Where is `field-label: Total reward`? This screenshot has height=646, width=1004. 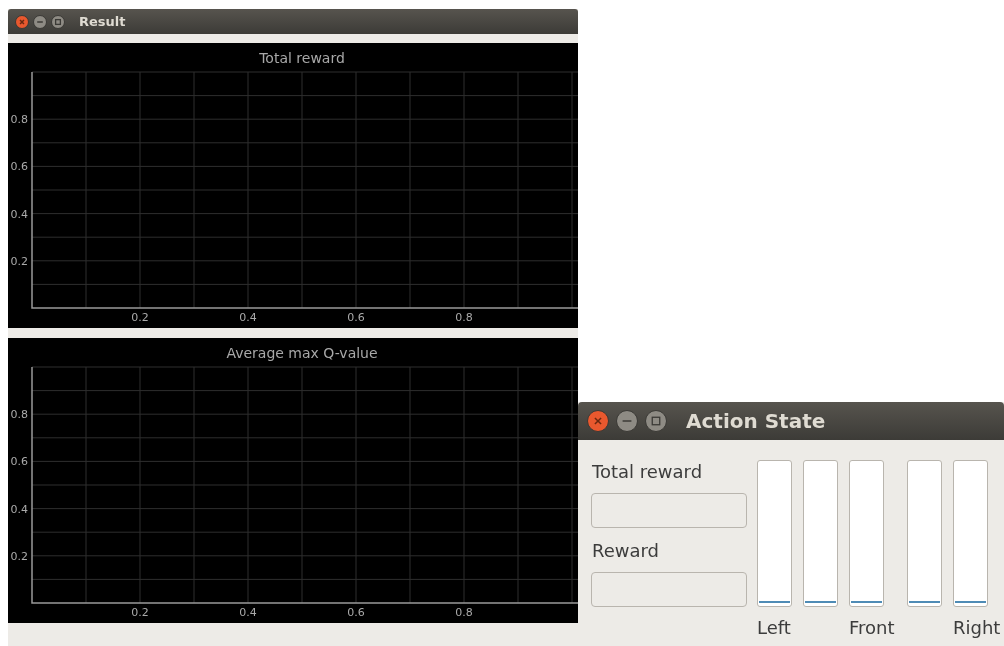
field-label: Total reward is located at coordinates (648, 472).